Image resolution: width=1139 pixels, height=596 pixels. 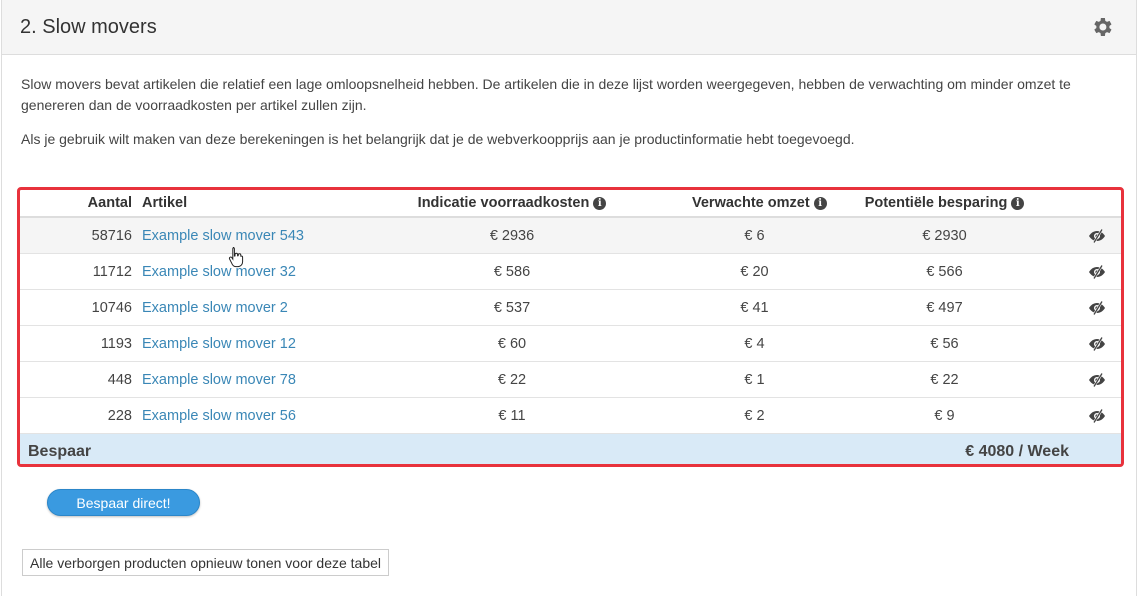 I want to click on cell-aantal: 10746, so click(x=81, y=307).